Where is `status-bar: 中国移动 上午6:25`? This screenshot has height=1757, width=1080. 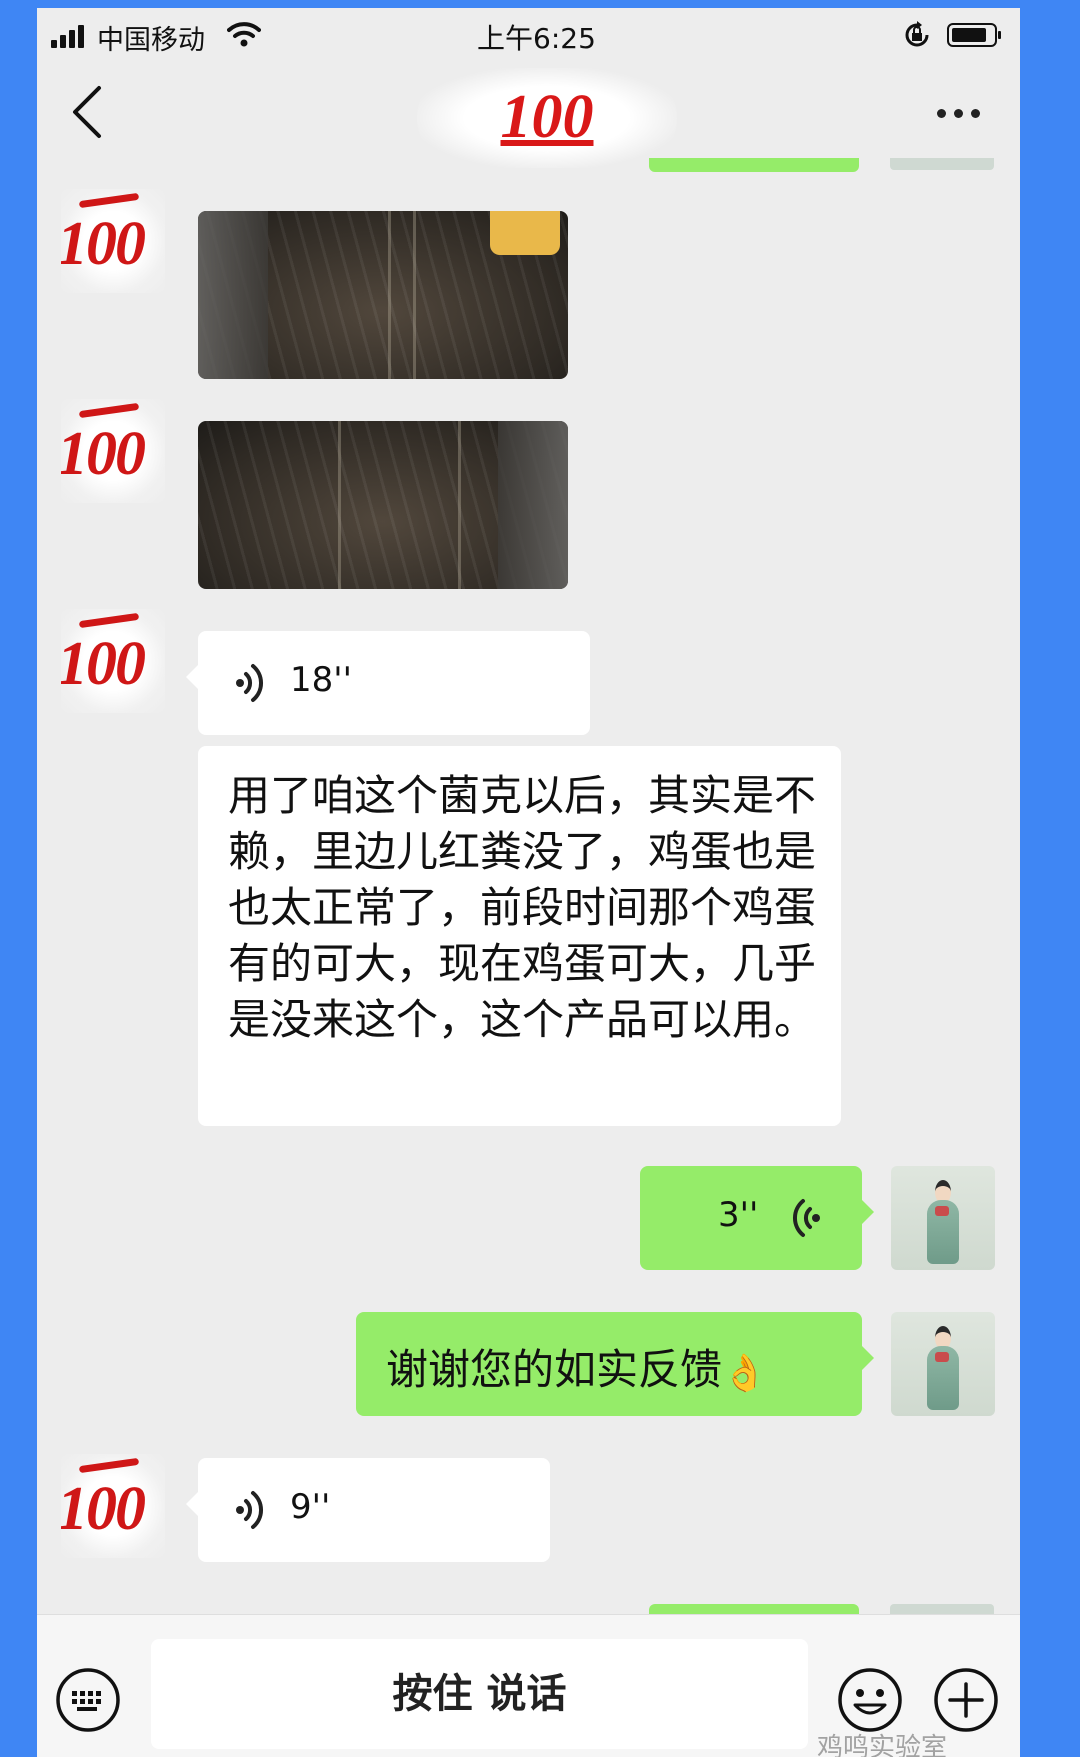 status-bar: 中国移动 上午6:25 is located at coordinates (528, 36).